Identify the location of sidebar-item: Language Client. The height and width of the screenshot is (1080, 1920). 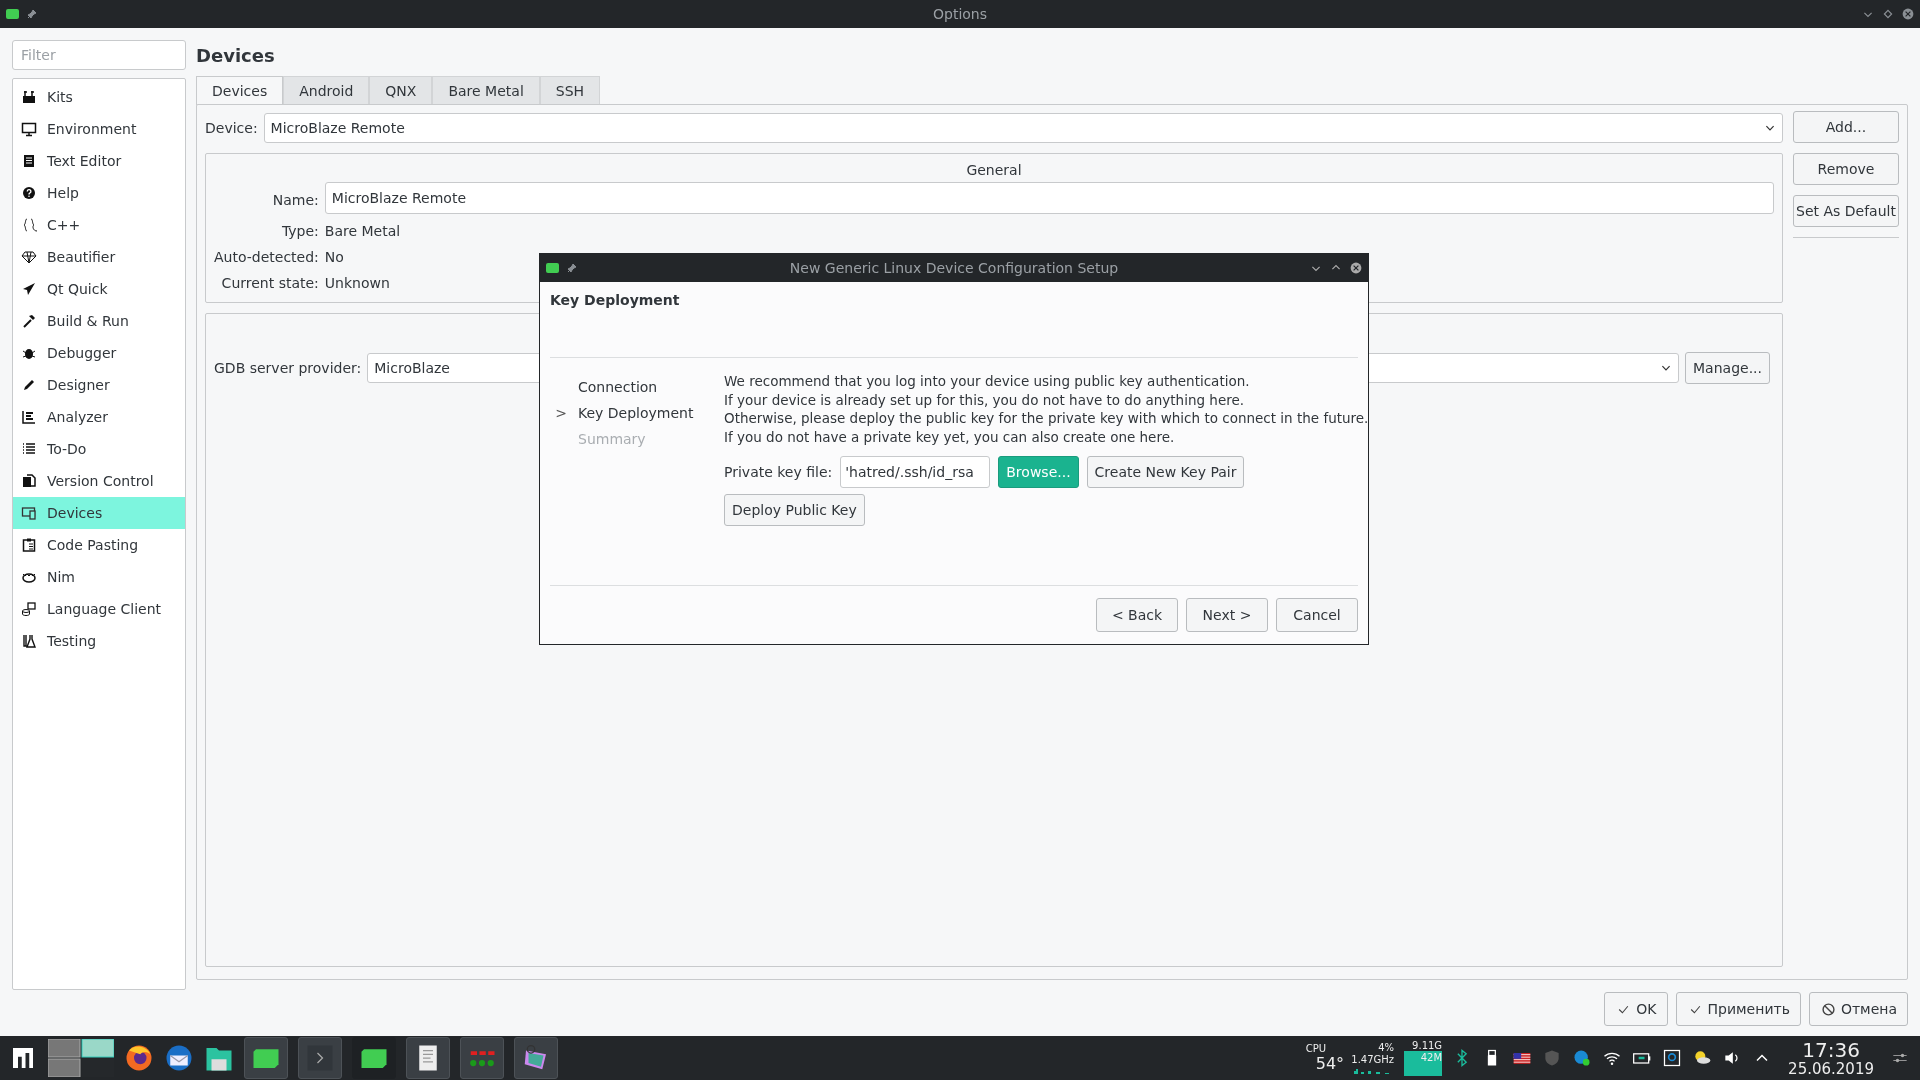
(99, 609).